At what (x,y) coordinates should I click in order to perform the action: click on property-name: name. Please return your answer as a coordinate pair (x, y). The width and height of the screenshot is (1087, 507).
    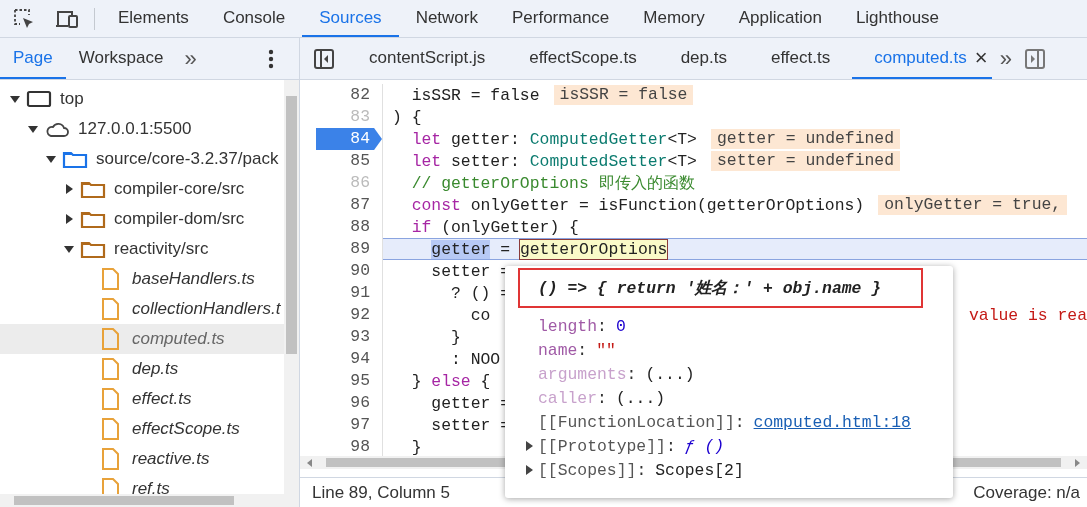
    Looking at the image, I should click on (558, 350).